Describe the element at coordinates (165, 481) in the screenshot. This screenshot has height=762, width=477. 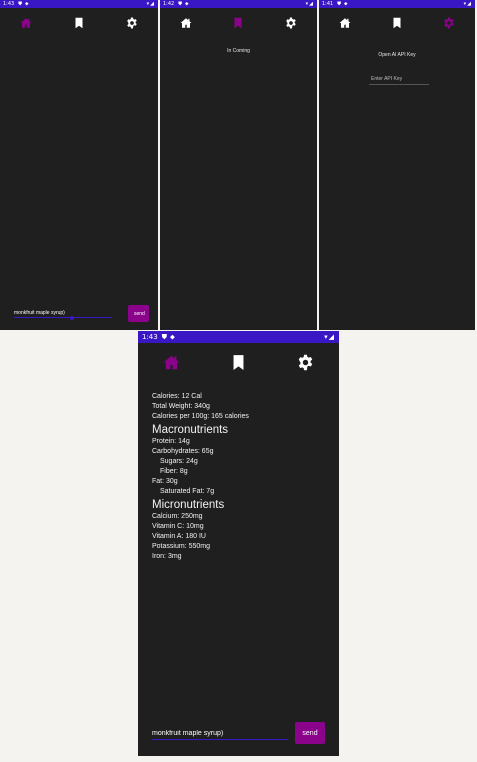
I see `fat-text: Fat: 30g` at that location.